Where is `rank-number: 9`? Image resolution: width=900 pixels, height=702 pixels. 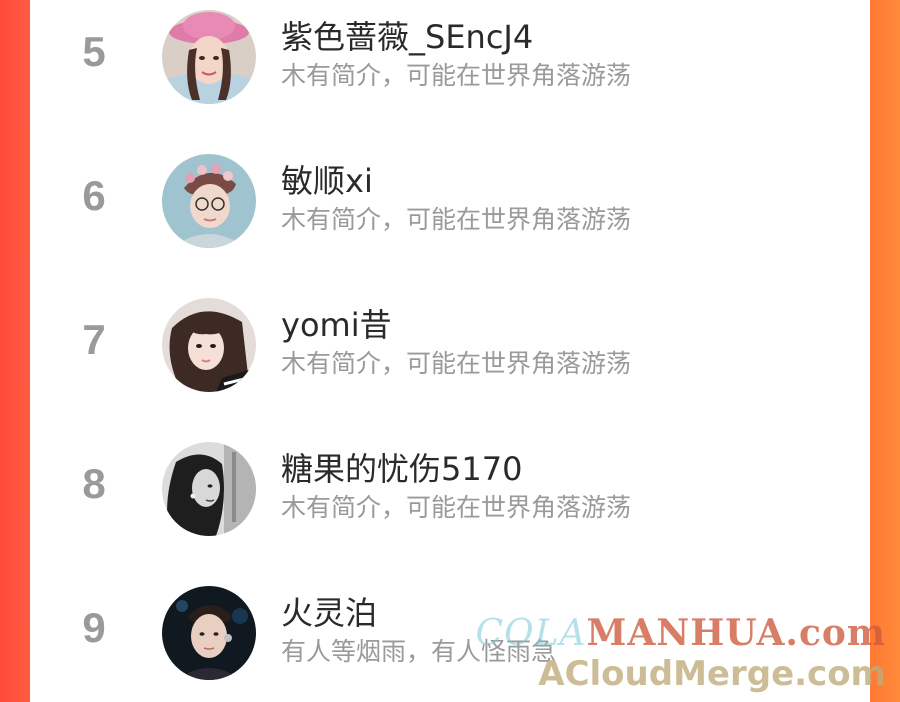
rank-number: 9 is located at coordinates (94, 627).